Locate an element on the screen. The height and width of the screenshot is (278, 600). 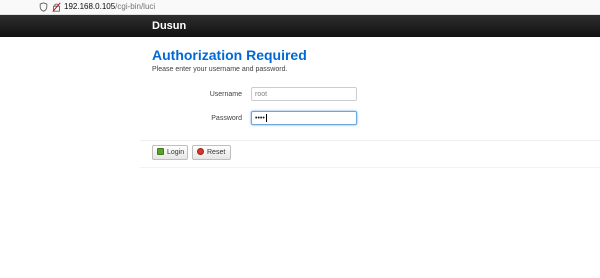
reset-button: Reset is located at coordinates (211, 152).